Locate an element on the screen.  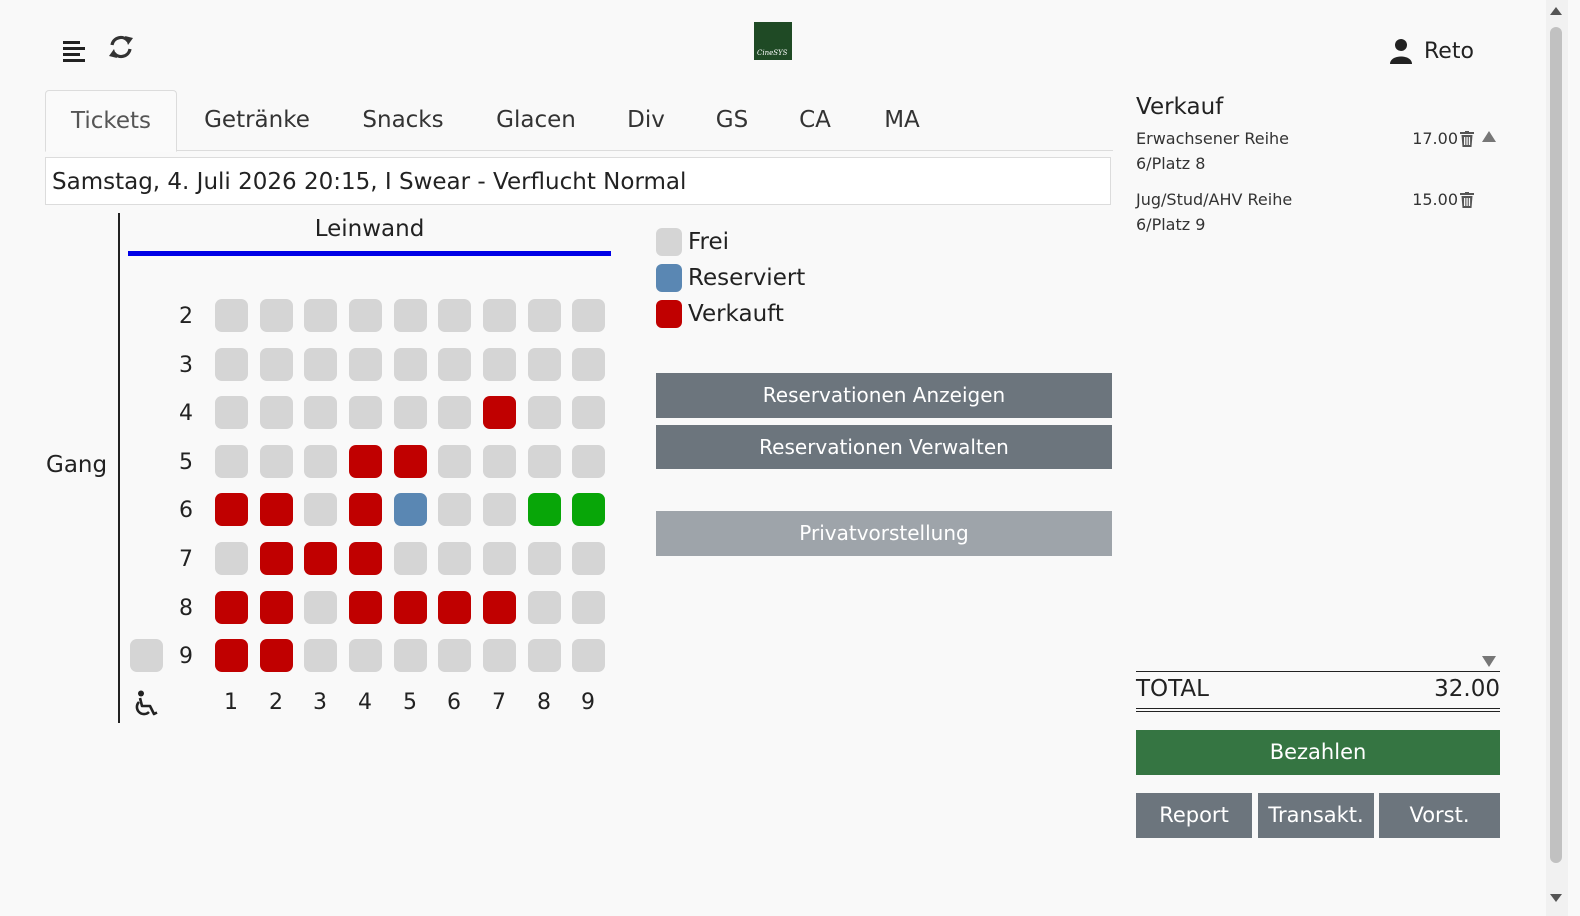
tab-getraenke: Getränke is located at coordinates (257, 120).